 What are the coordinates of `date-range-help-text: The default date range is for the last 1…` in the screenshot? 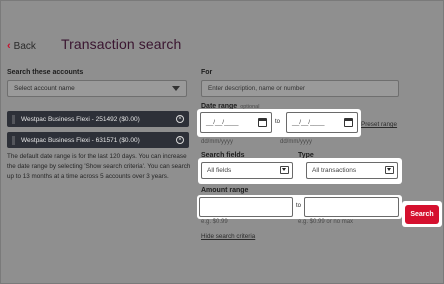 It's located at (99, 166).